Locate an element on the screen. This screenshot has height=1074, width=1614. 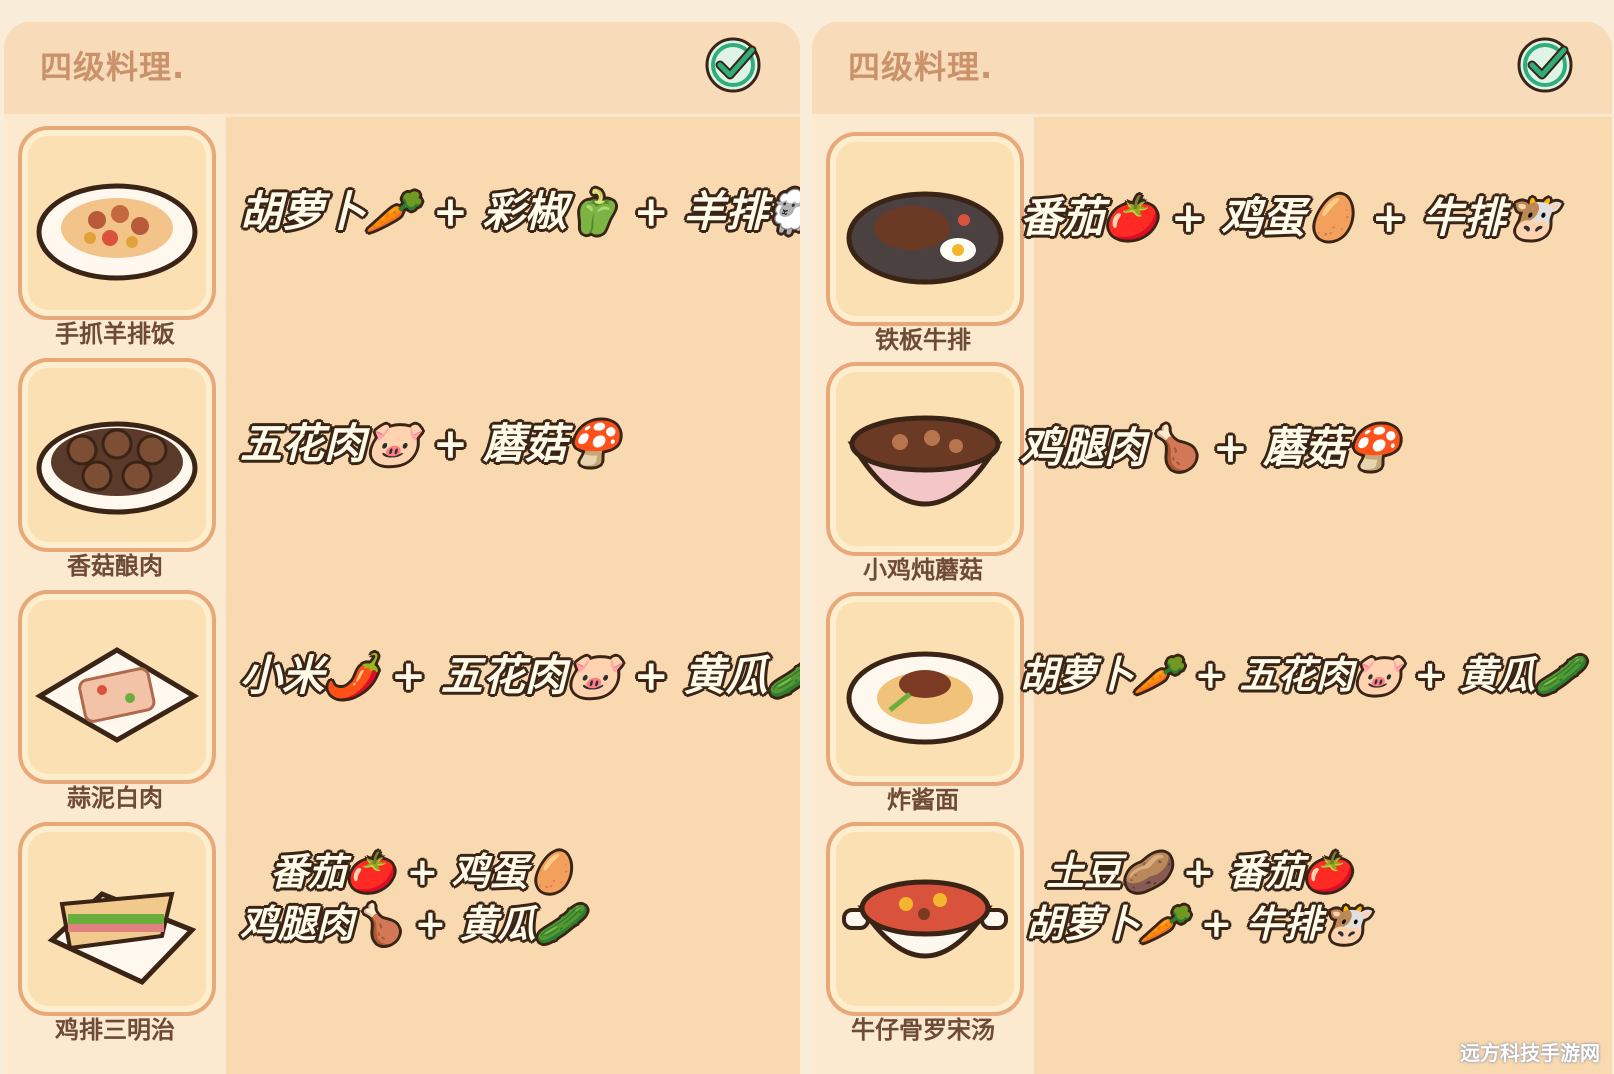
formula-line: 鸡腿肉🍗 + 黄瓜🥒 is located at coordinates (411, 923).